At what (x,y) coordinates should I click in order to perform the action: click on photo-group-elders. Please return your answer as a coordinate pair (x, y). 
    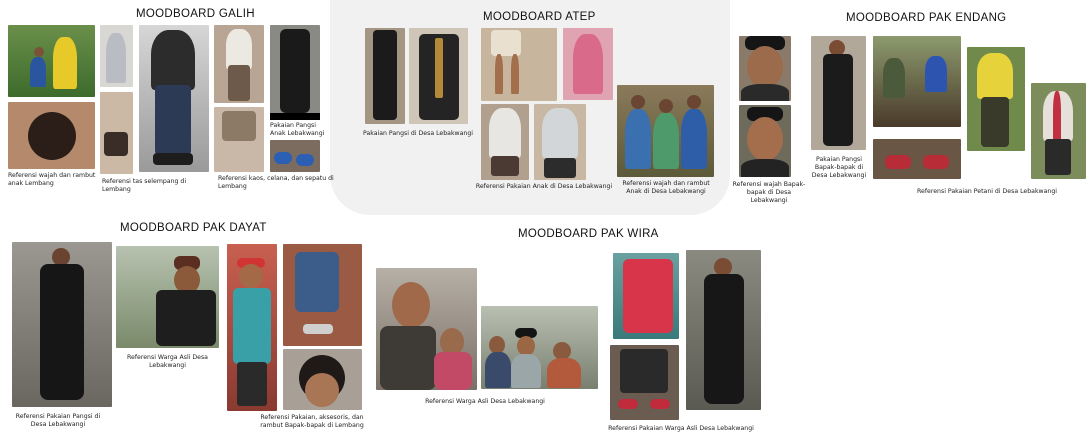
    Looking at the image, I should click on (539, 347).